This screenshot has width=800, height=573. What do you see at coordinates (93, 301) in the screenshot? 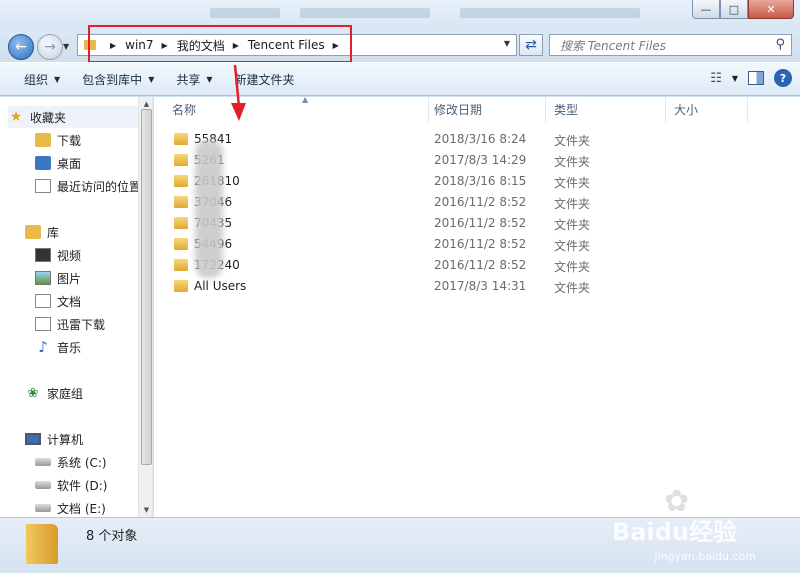
I see `nav-item-documents: 文档` at bounding box center [93, 301].